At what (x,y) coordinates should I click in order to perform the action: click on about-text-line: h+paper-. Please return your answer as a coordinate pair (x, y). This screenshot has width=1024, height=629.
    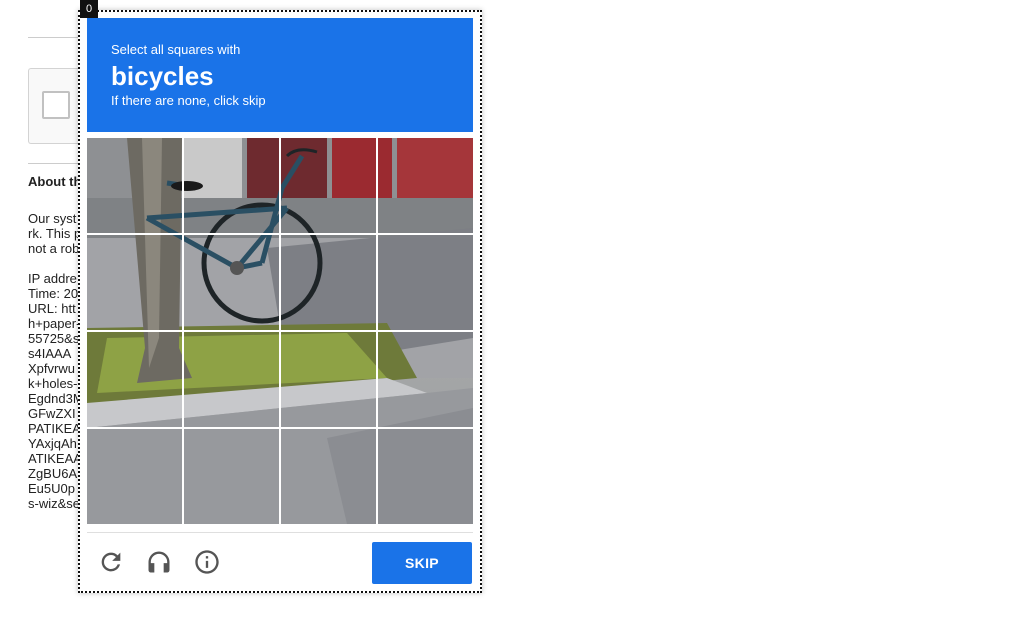
    Looking at the image, I should click on (54, 323).